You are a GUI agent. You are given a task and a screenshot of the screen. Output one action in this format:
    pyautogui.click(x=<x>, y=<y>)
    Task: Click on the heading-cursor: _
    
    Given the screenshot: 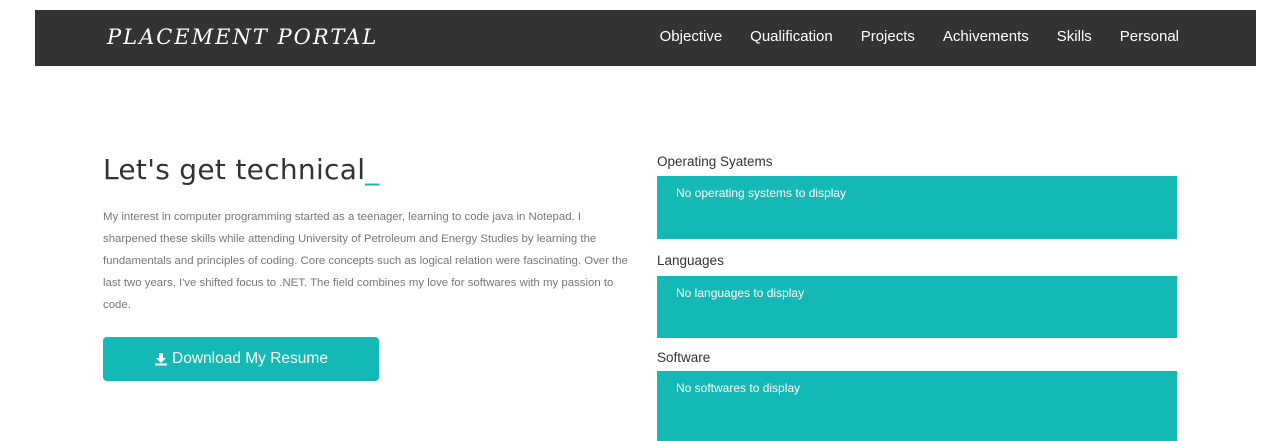 What is the action you would take?
    pyautogui.click(x=372, y=169)
    